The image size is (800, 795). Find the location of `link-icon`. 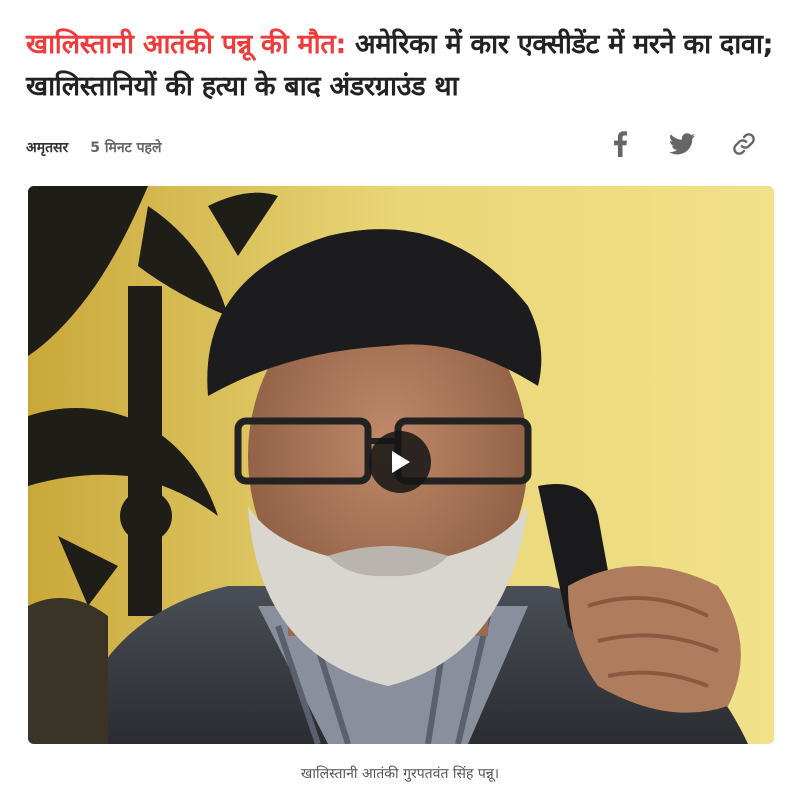

link-icon is located at coordinates (744, 144).